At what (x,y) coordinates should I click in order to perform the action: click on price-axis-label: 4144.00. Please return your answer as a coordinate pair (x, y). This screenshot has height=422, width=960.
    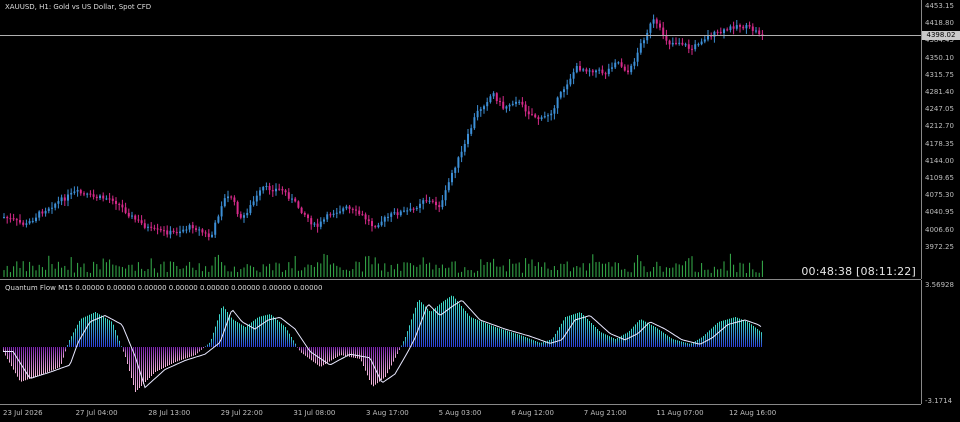
    Looking at the image, I should click on (939, 160).